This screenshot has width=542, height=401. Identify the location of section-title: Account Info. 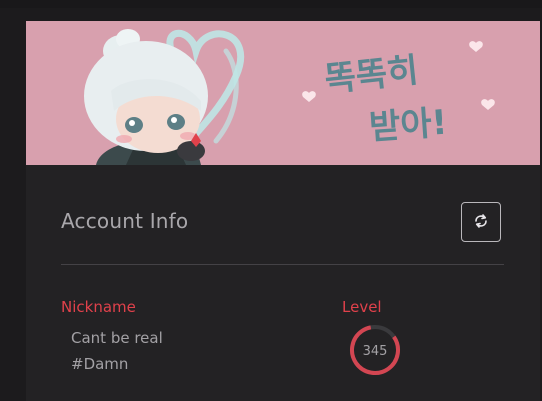
(125, 221).